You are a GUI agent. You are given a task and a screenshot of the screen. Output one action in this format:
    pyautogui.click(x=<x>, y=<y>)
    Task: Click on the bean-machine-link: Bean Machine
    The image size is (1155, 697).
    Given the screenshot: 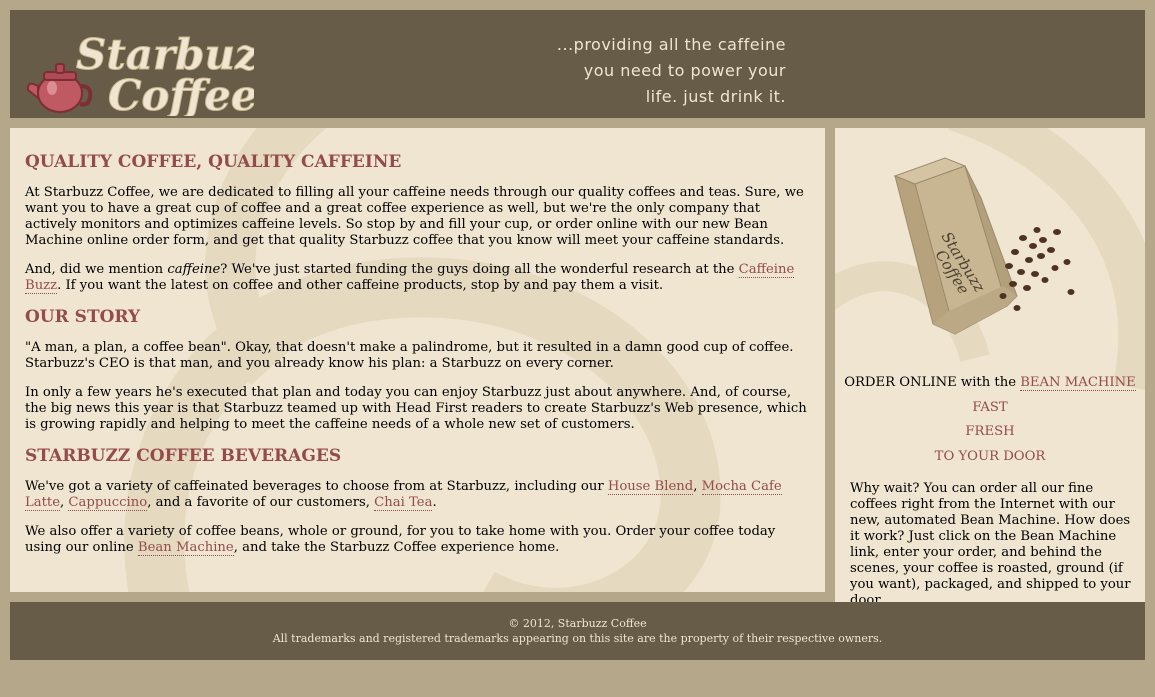 What is the action you would take?
    pyautogui.click(x=185, y=548)
    